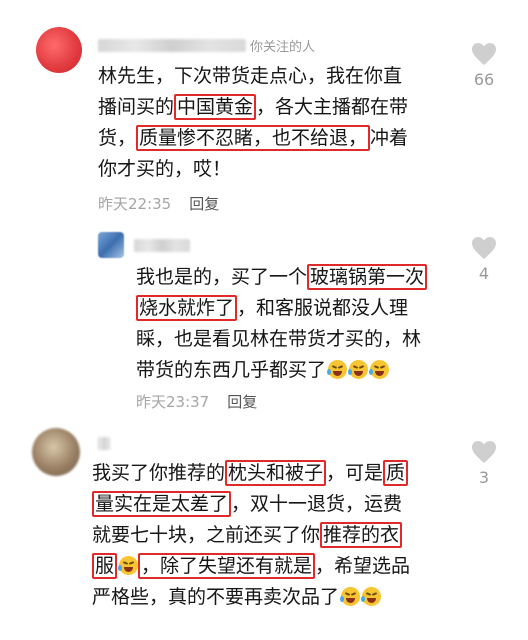 This screenshot has height=640, width=528. I want to click on comment-text-segment: 你才买的，哎！, so click(165, 169).